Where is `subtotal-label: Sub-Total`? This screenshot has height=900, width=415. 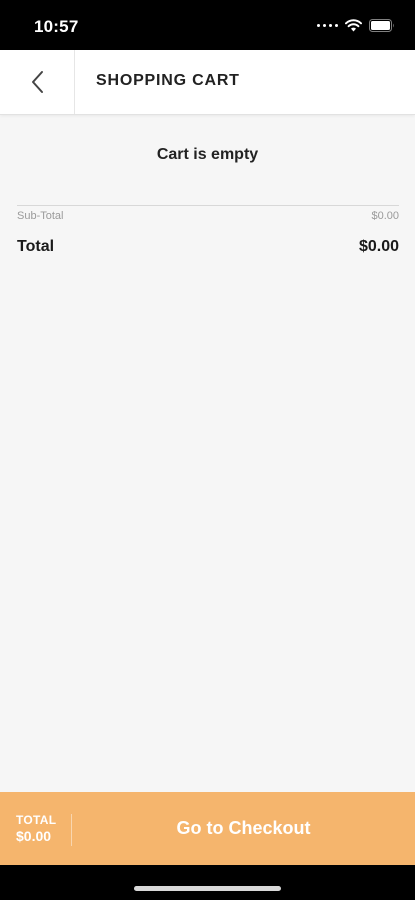
subtotal-label: Sub-Total is located at coordinates (40, 216).